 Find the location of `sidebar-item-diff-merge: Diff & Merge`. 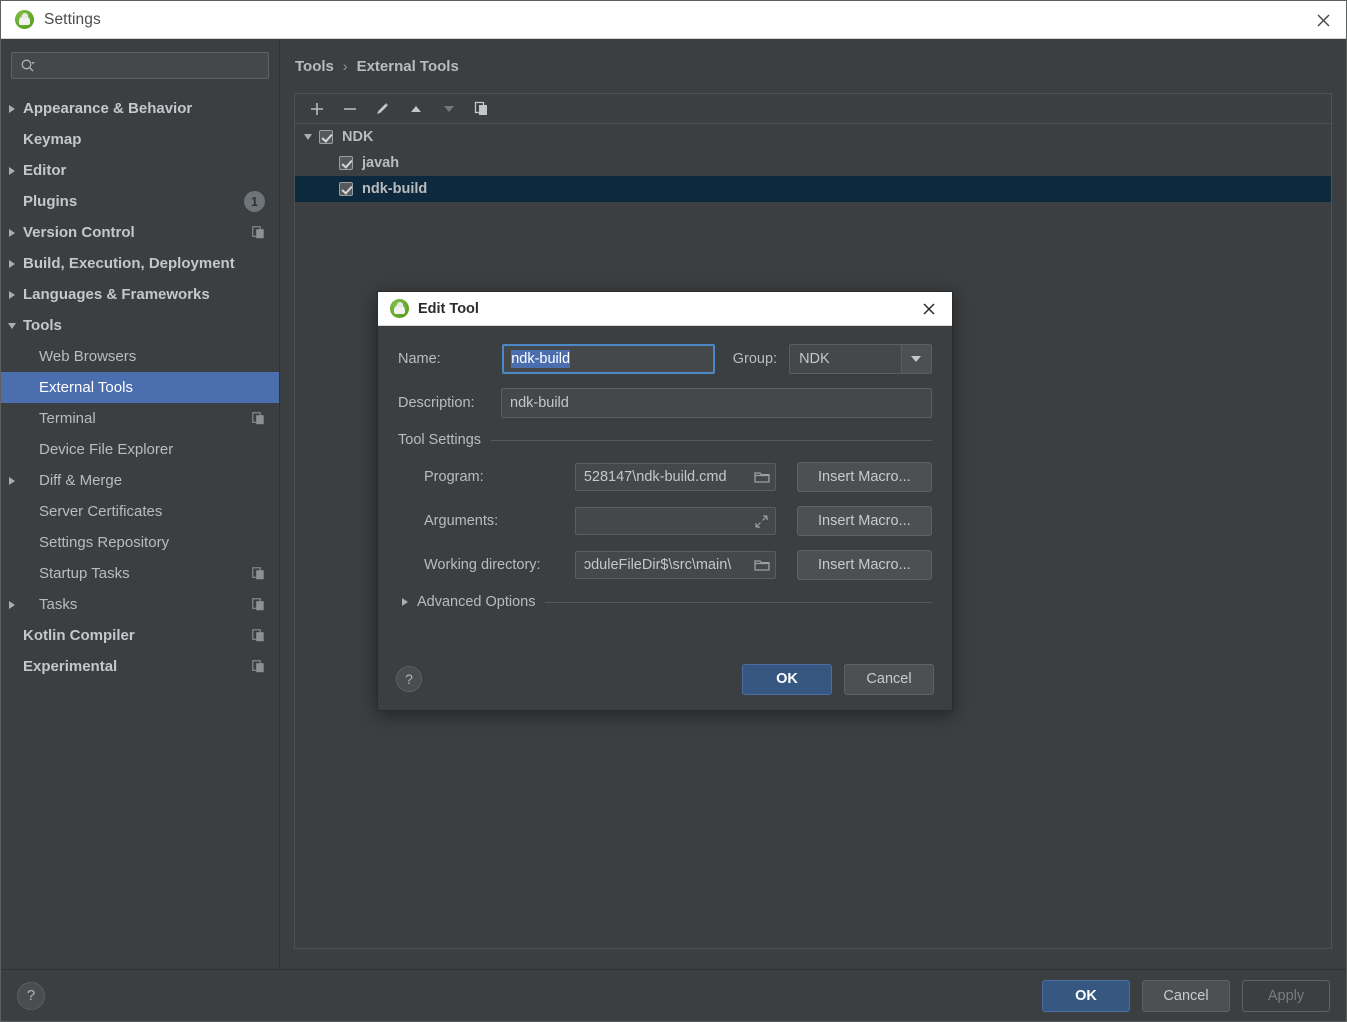

sidebar-item-diff-merge: Diff & Merge is located at coordinates (140, 480).